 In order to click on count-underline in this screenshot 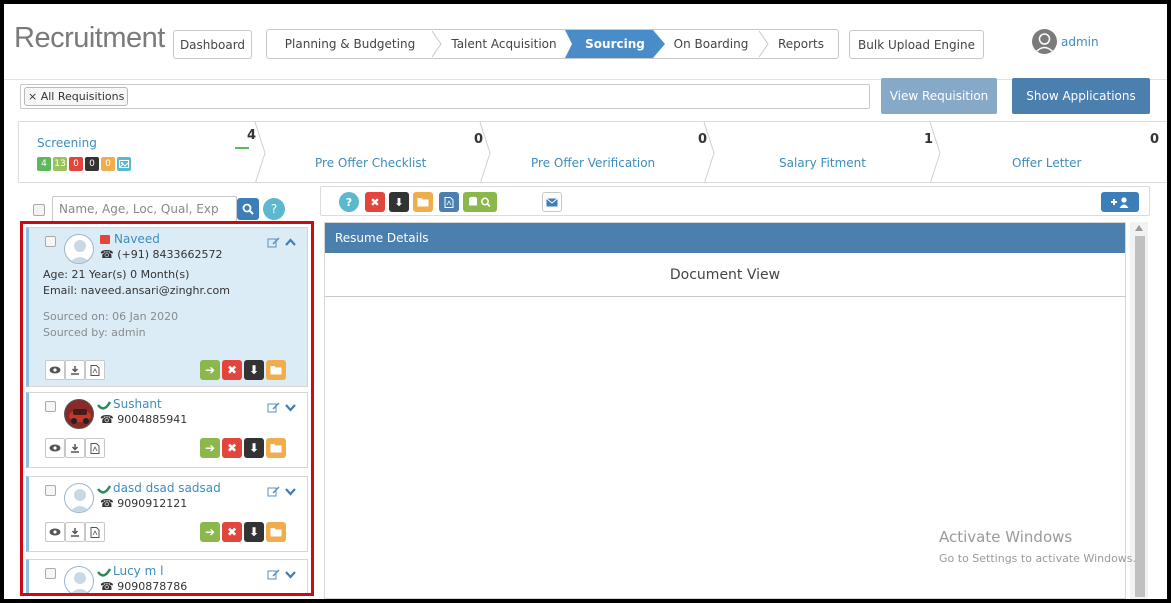, I will do `click(242, 148)`.